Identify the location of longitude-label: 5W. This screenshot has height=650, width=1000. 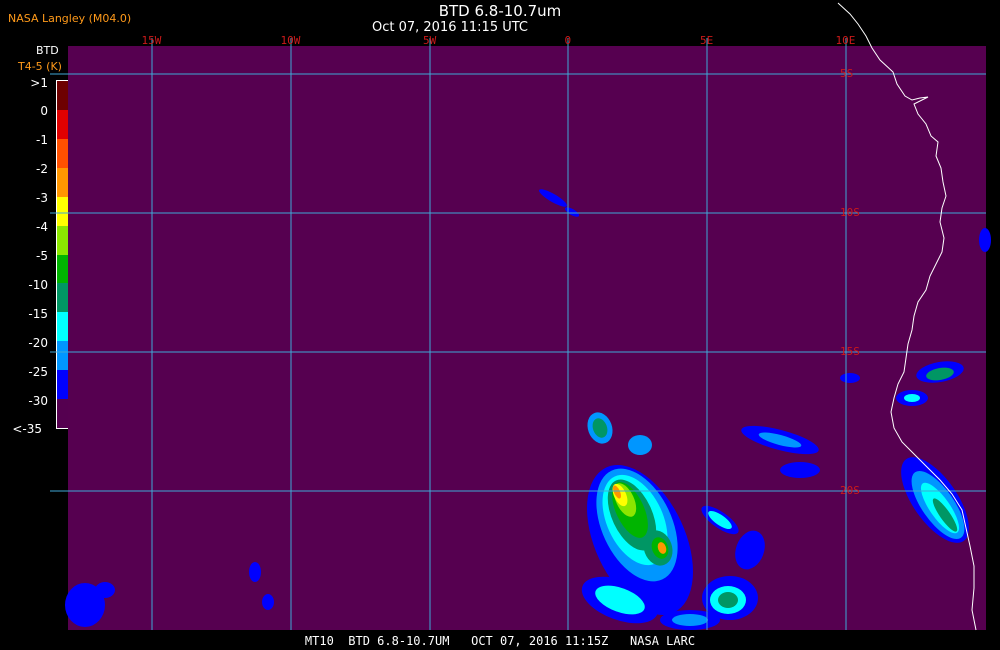
(430, 40).